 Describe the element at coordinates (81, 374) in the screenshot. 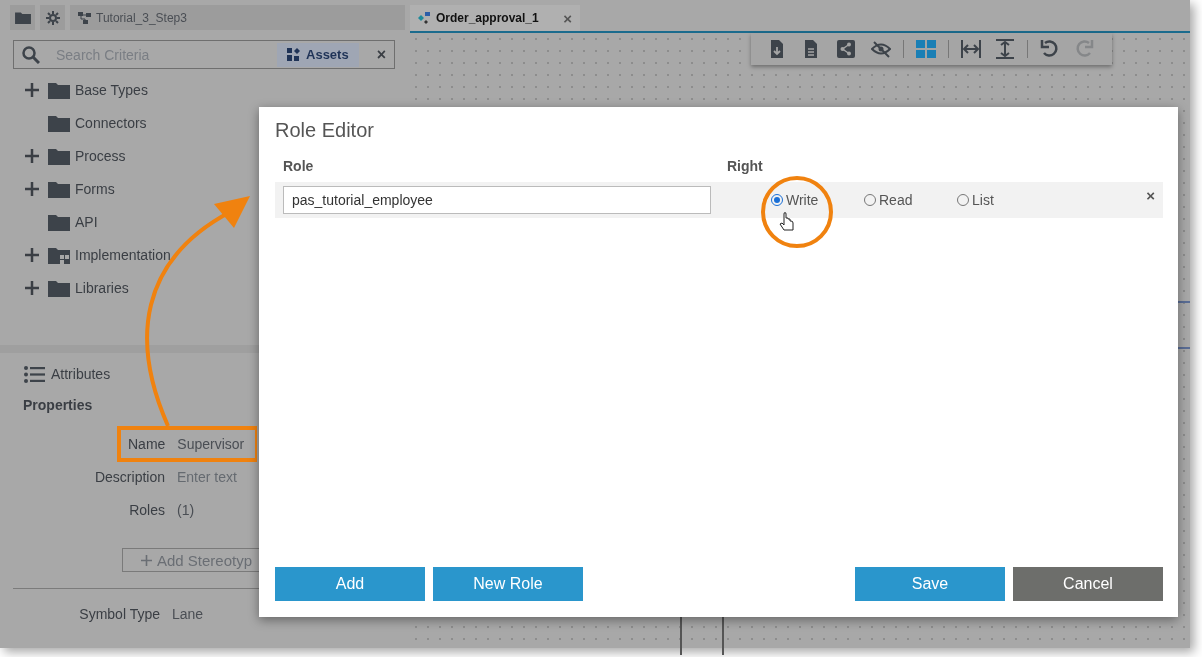

I see `attributes-heading: Attributes` at that location.